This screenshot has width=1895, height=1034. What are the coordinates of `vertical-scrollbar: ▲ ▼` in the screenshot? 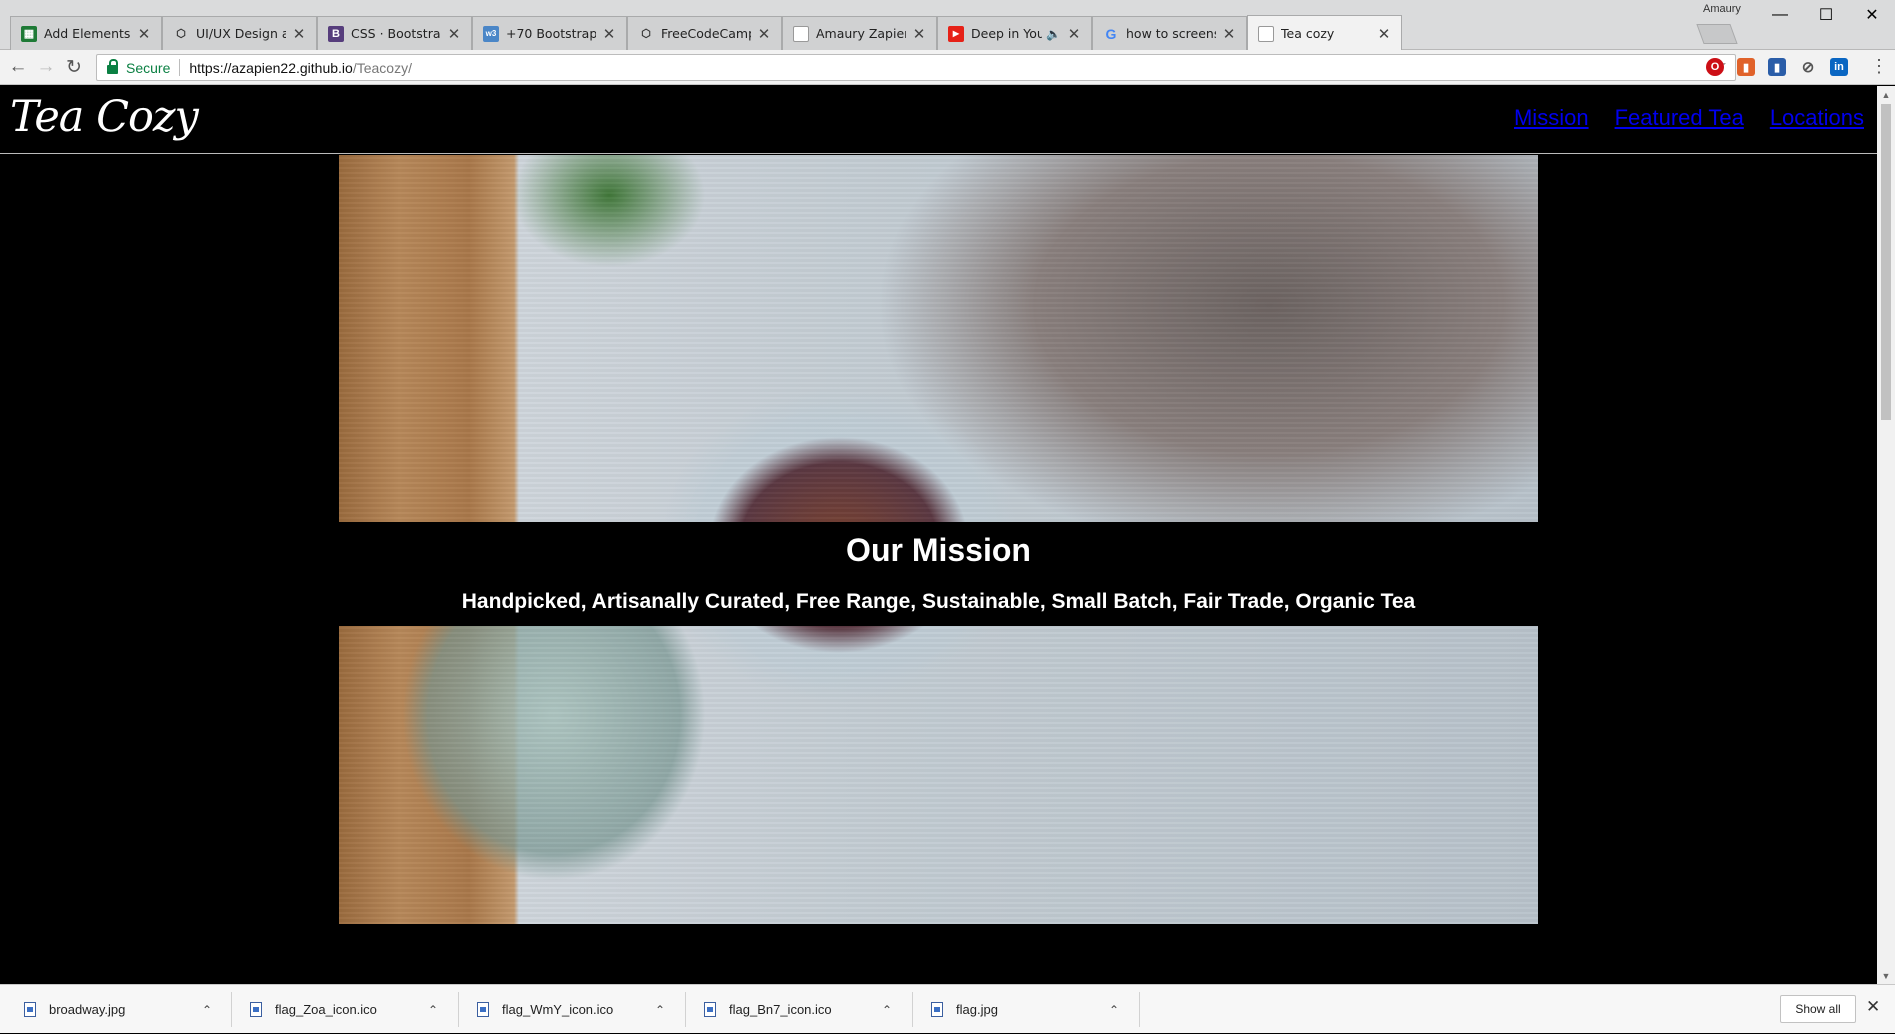 It's located at (1886, 535).